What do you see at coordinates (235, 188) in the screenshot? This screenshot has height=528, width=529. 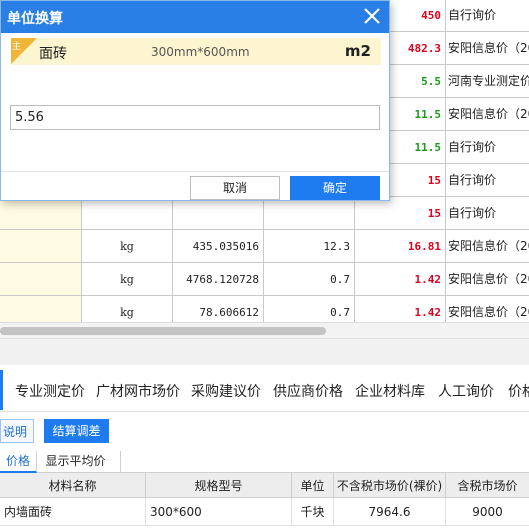 I see `cancel-button: 取消` at bounding box center [235, 188].